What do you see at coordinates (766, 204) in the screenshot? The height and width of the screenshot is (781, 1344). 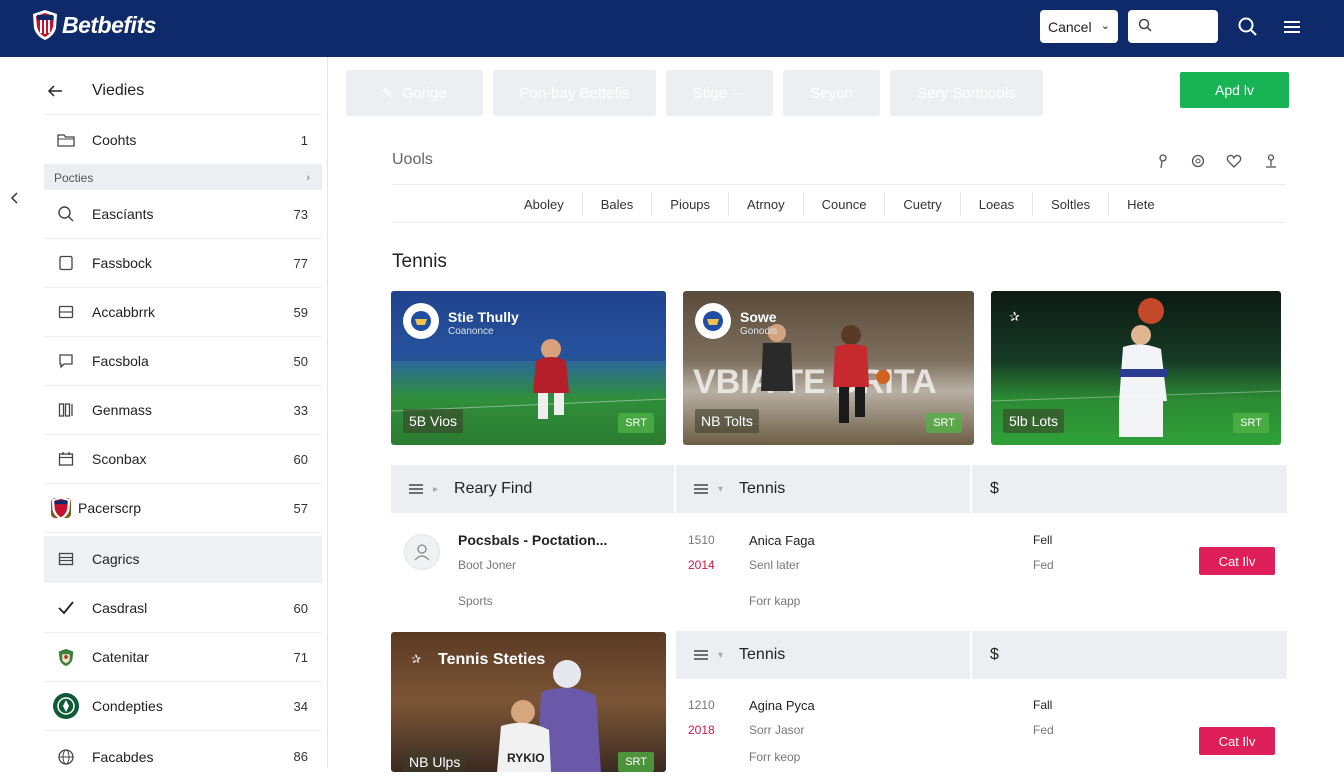 I see `tab-atrnoy: Atrnoy` at bounding box center [766, 204].